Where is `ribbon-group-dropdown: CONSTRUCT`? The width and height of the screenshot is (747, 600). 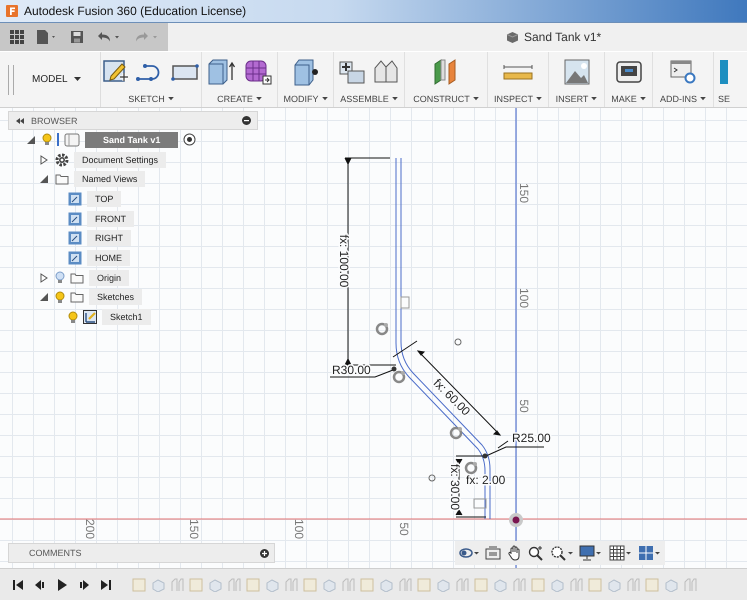
ribbon-group-dropdown: CONSTRUCT is located at coordinates (446, 99).